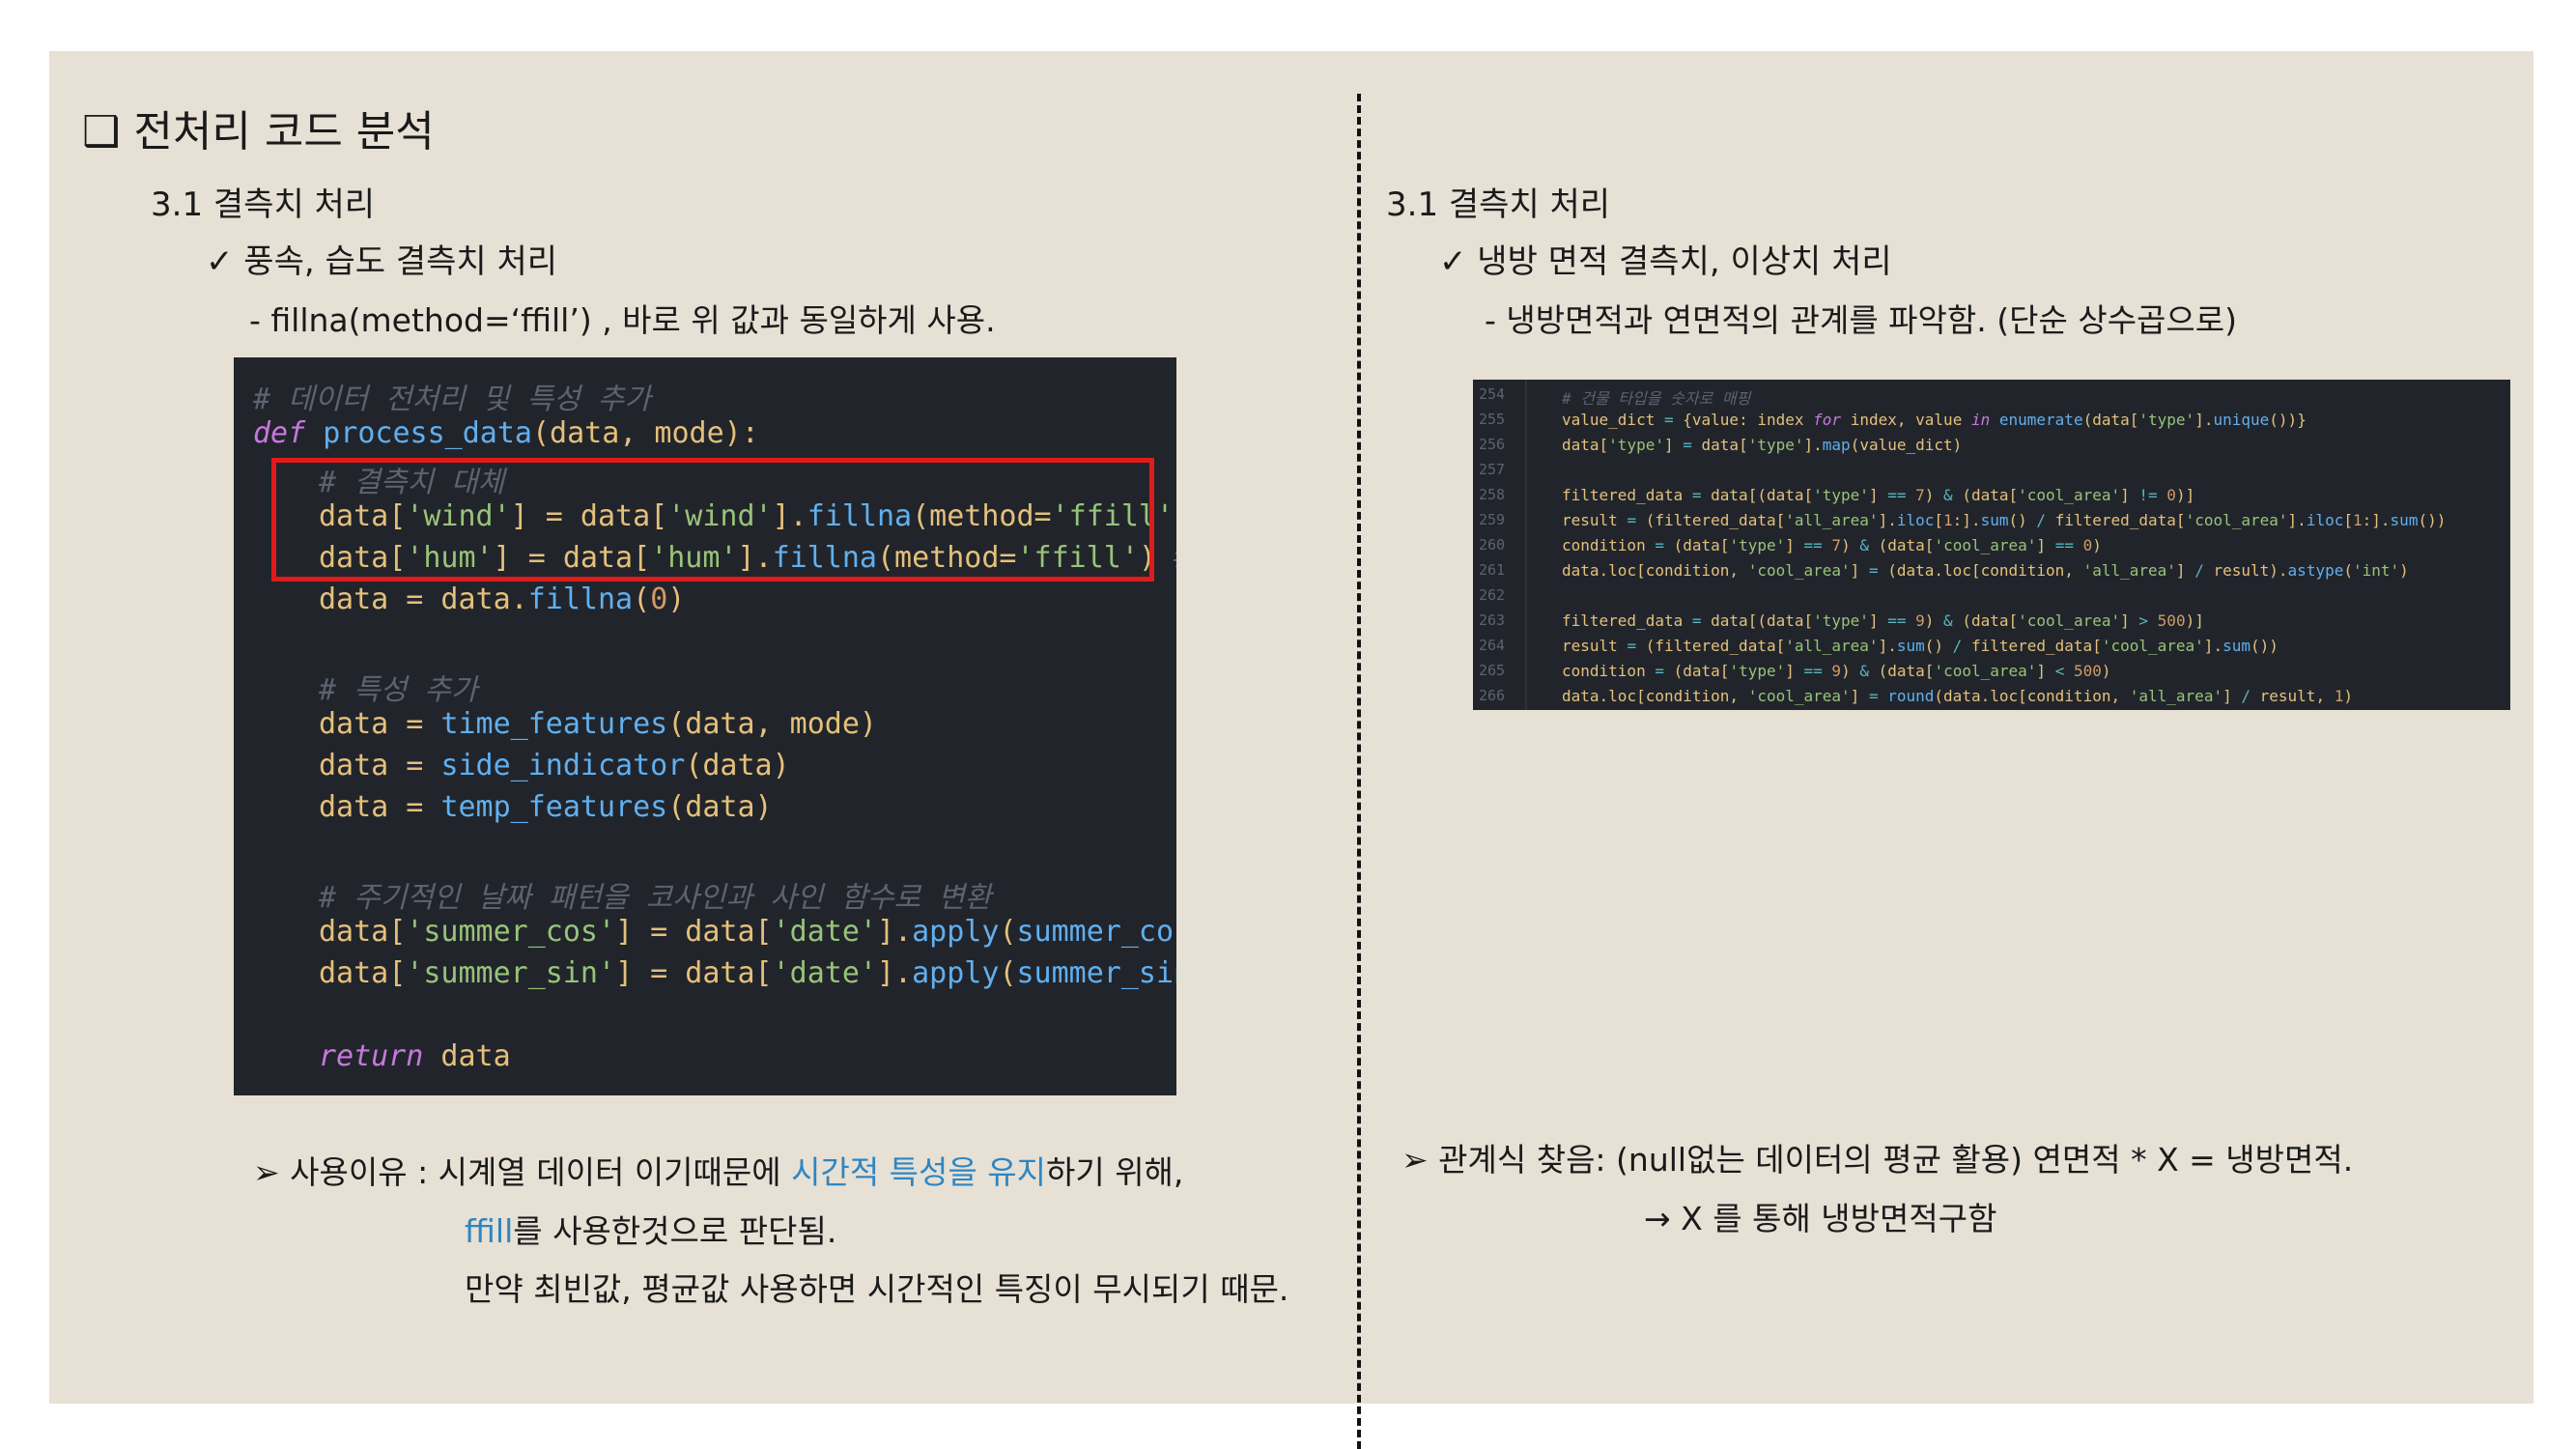 The width and height of the screenshot is (2576, 1449). What do you see at coordinates (452, 399) in the screenshot?
I see `code-line: # 데이터 전처리 및 특성 추가` at bounding box center [452, 399].